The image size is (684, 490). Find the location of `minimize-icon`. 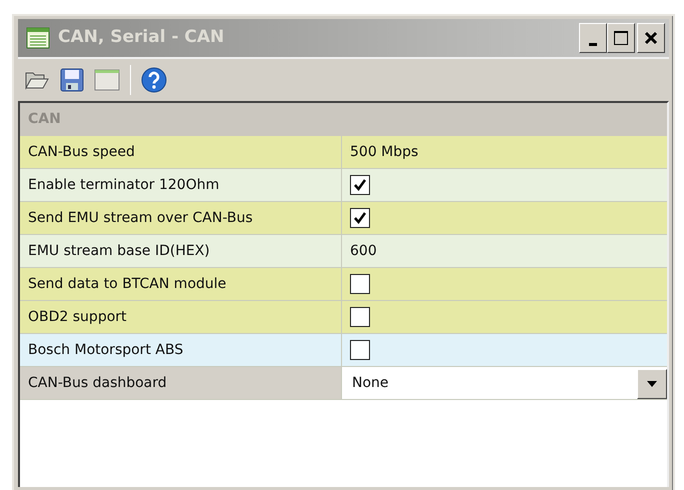

minimize-icon is located at coordinates (593, 44).